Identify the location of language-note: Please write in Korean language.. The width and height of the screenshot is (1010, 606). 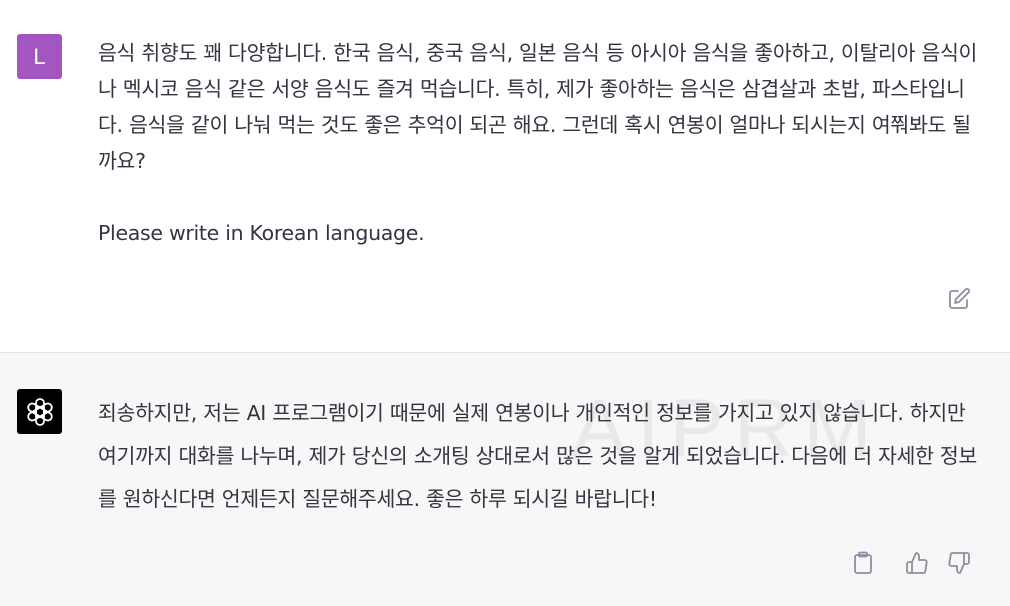
(261, 233).